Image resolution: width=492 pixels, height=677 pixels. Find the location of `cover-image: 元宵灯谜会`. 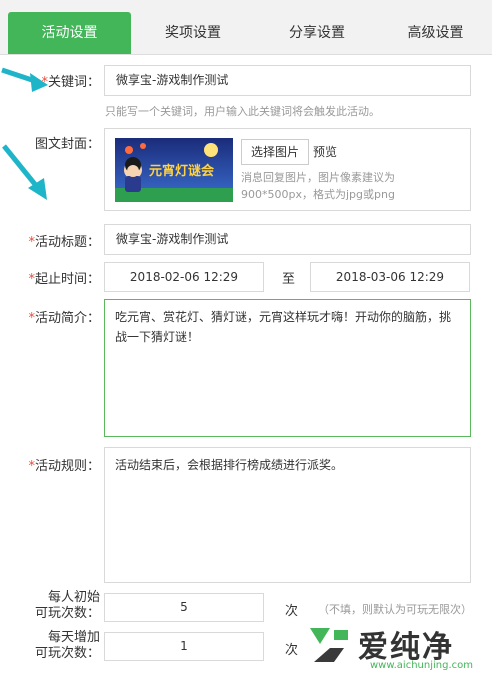

cover-image: 元宵灯谜会 is located at coordinates (174, 170).